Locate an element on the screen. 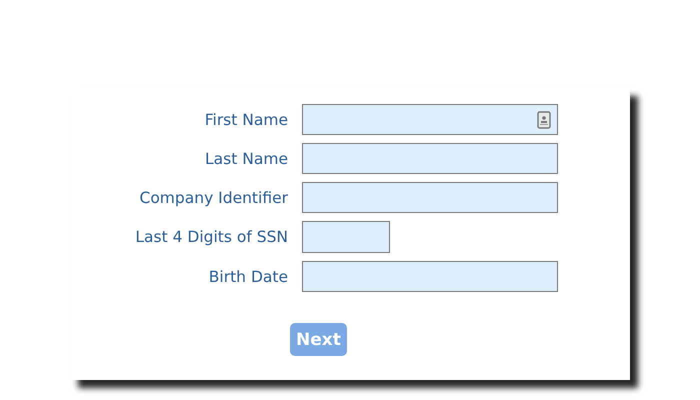 This screenshot has width=700, height=400. field-label: Birth Date is located at coordinates (248, 277).